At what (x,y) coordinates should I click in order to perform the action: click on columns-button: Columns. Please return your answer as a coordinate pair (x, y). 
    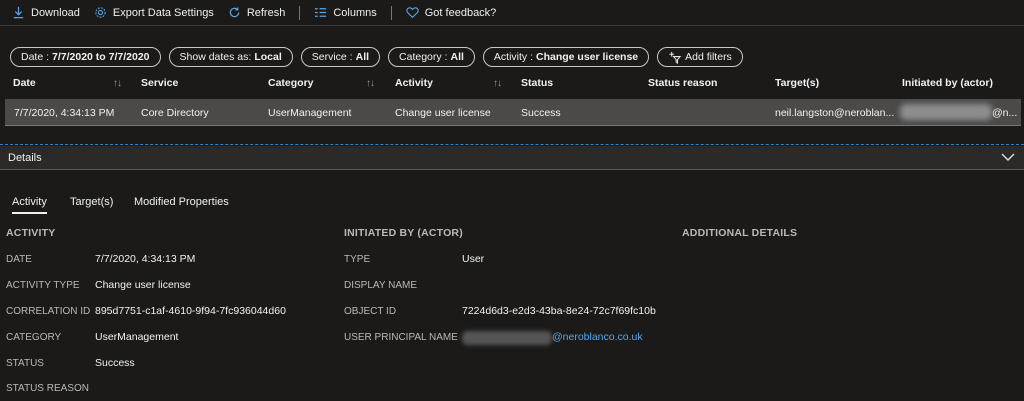
    Looking at the image, I should click on (345, 12).